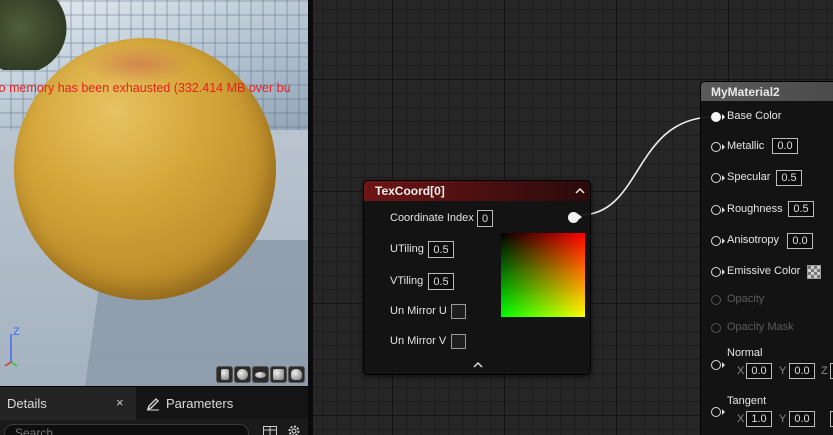 The image size is (833, 435). What do you see at coordinates (716, 412) in the screenshot?
I see `tangent-pin` at bounding box center [716, 412].